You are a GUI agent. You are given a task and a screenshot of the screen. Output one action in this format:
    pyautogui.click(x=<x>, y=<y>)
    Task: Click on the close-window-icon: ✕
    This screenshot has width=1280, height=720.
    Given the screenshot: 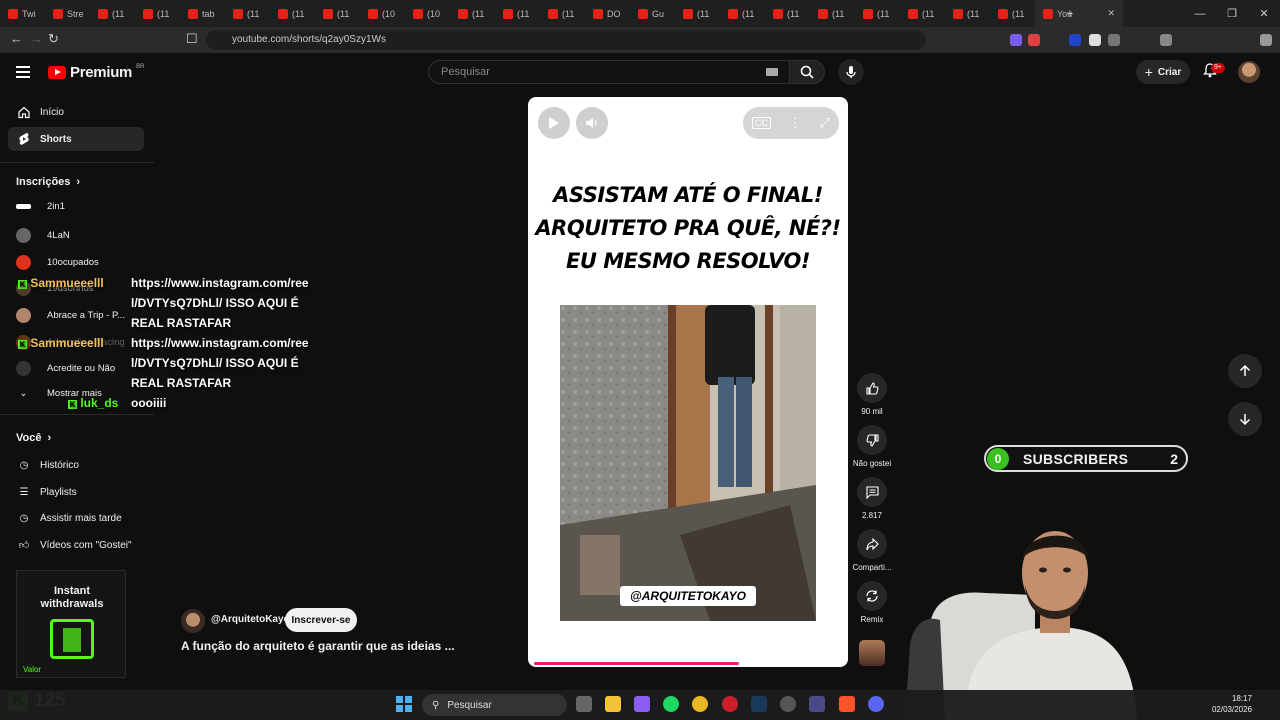 What is the action you would take?
    pyautogui.click(x=1264, y=13)
    